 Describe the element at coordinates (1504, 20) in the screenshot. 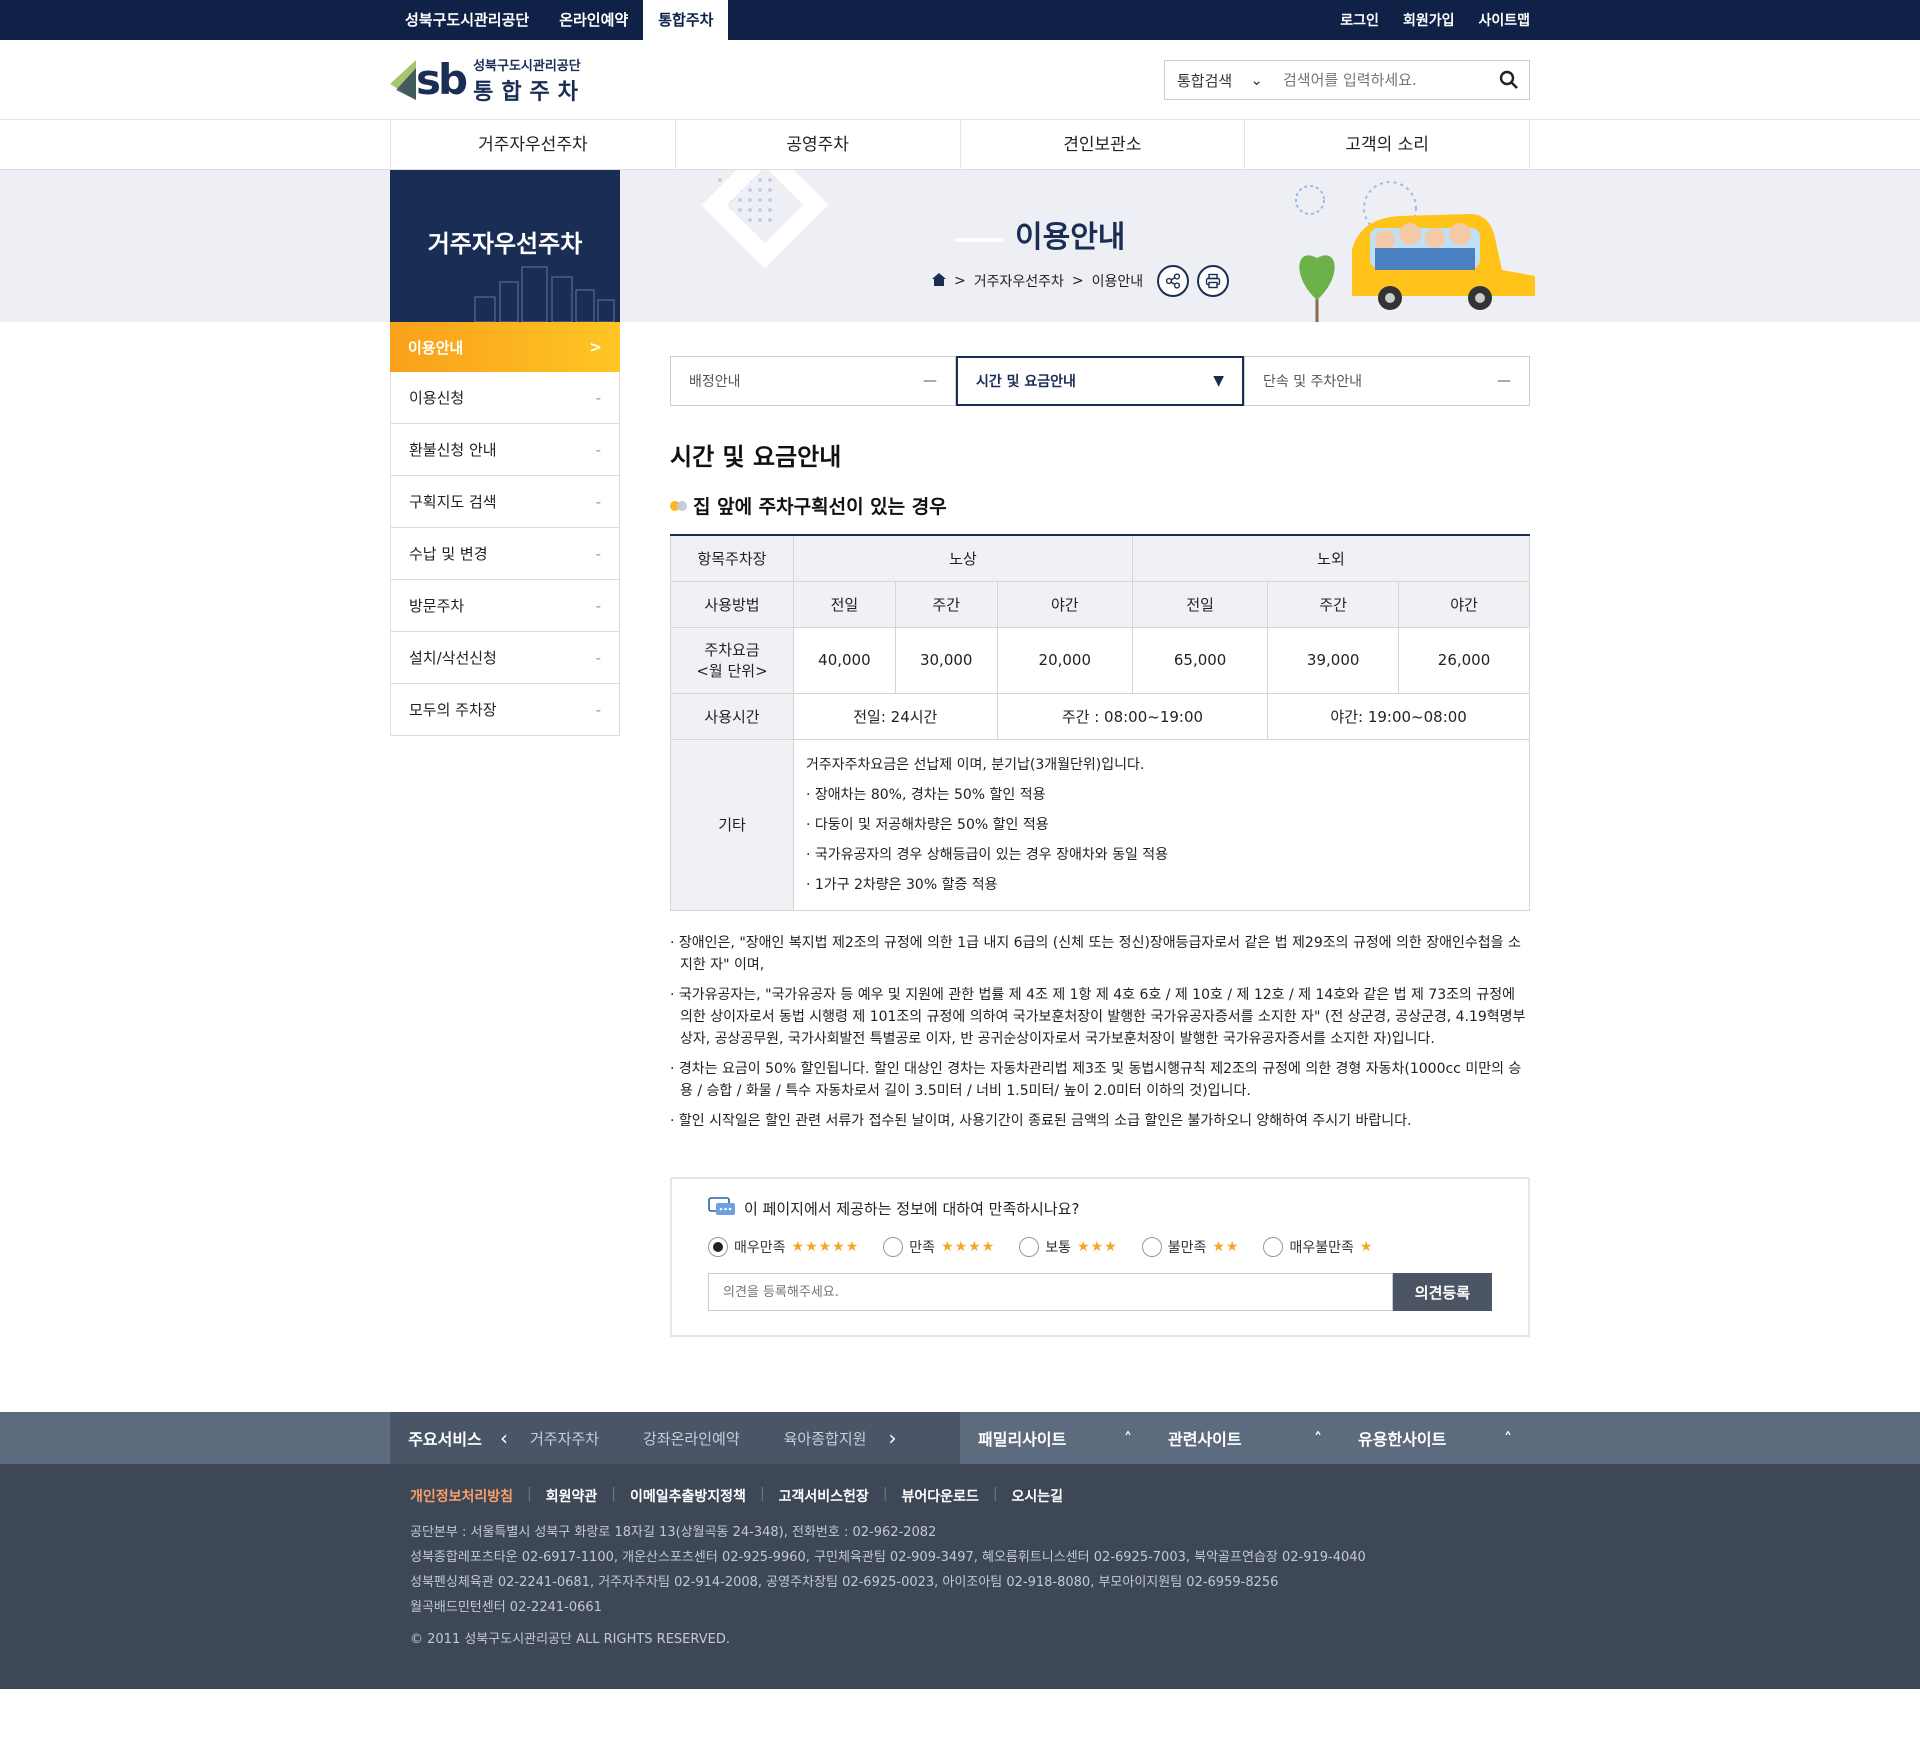

I see `sitemap-link: 사이트맵` at that location.